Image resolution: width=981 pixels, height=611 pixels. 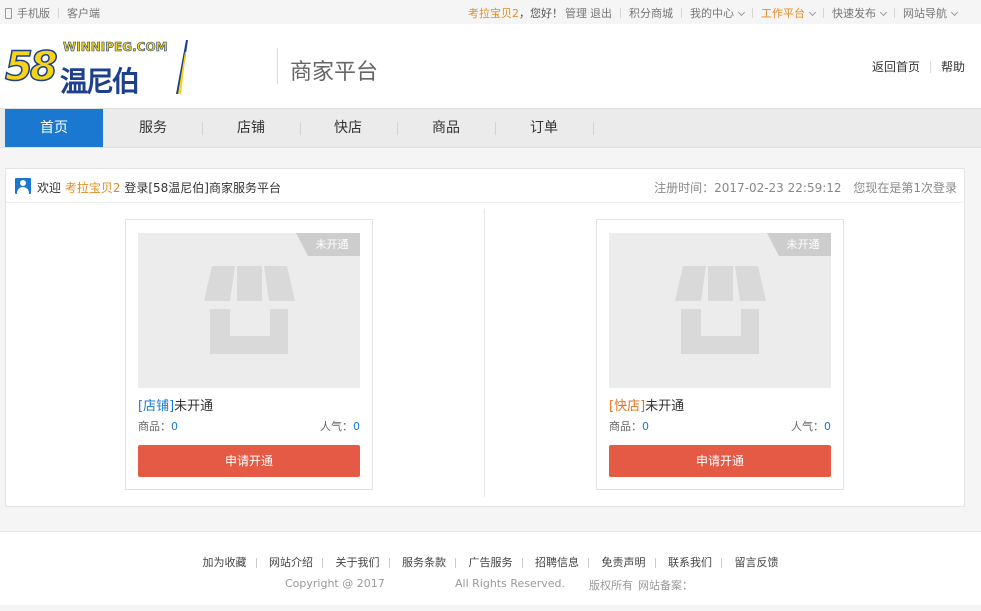 I want to click on footer-link-about-site: 网站介绍, so click(x=291, y=562).